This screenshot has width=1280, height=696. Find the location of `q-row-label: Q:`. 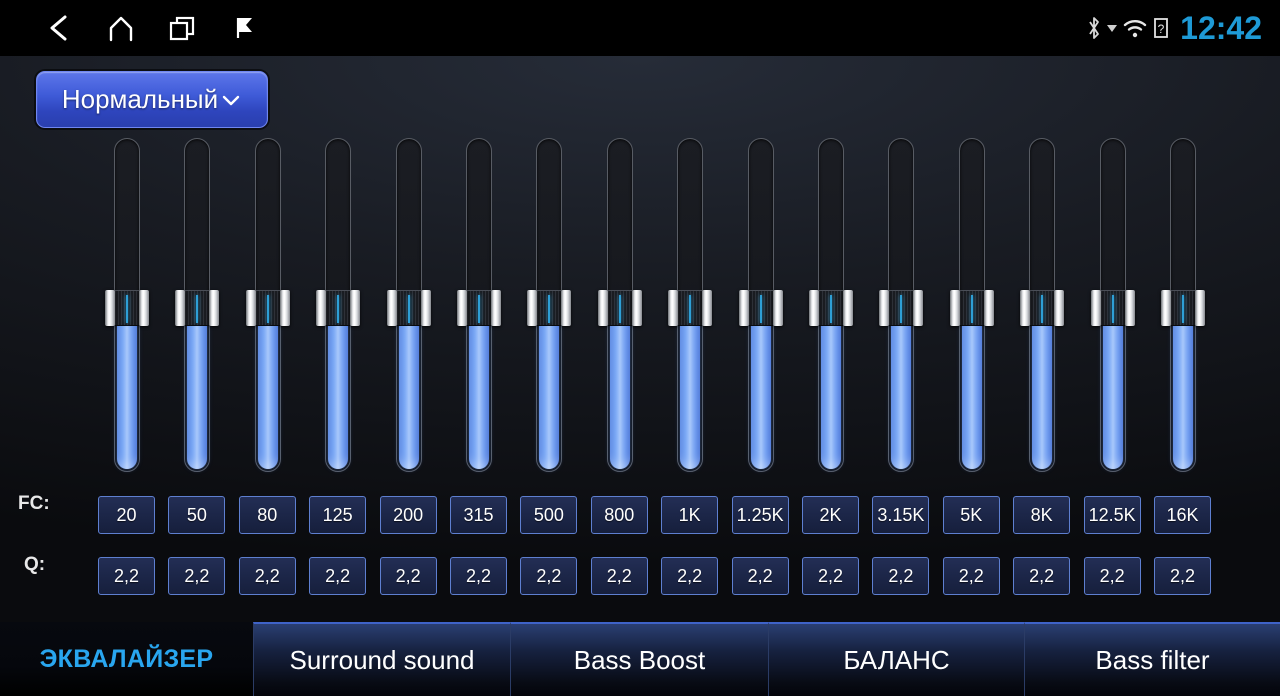

q-row-label: Q: is located at coordinates (35, 564).